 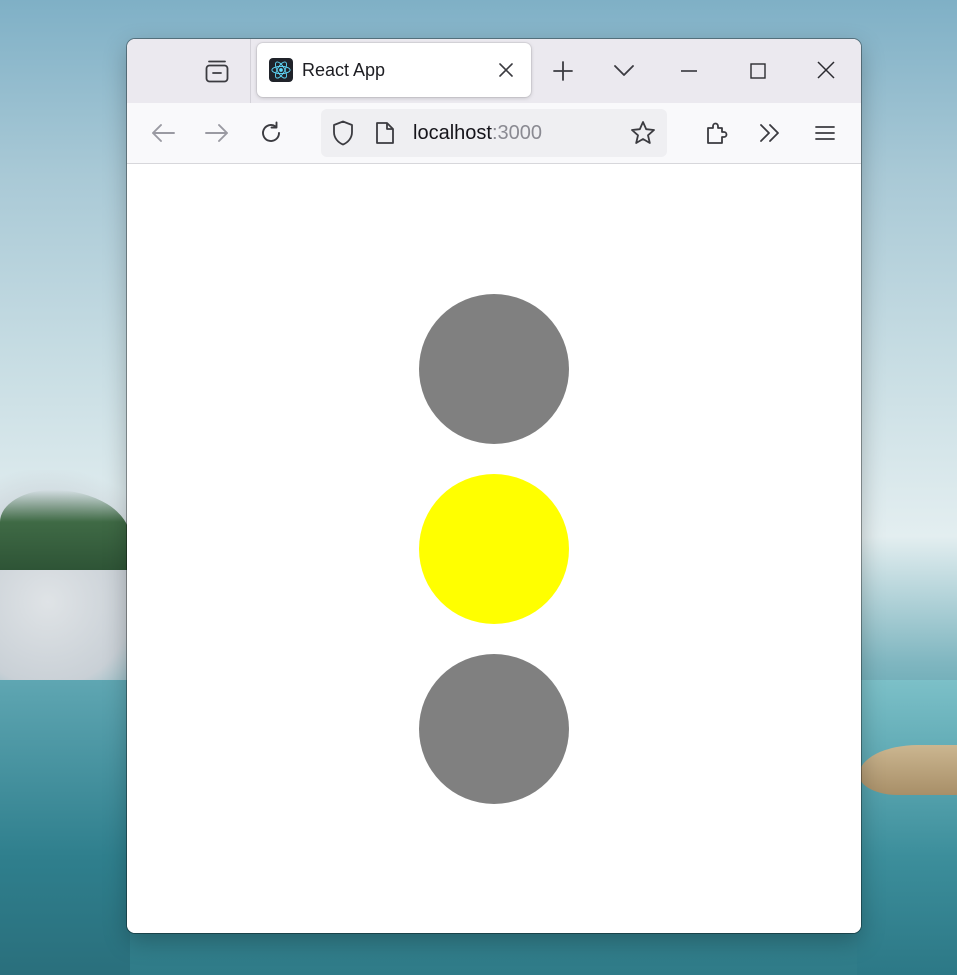 I want to click on close-icon, so click(x=826, y=70).